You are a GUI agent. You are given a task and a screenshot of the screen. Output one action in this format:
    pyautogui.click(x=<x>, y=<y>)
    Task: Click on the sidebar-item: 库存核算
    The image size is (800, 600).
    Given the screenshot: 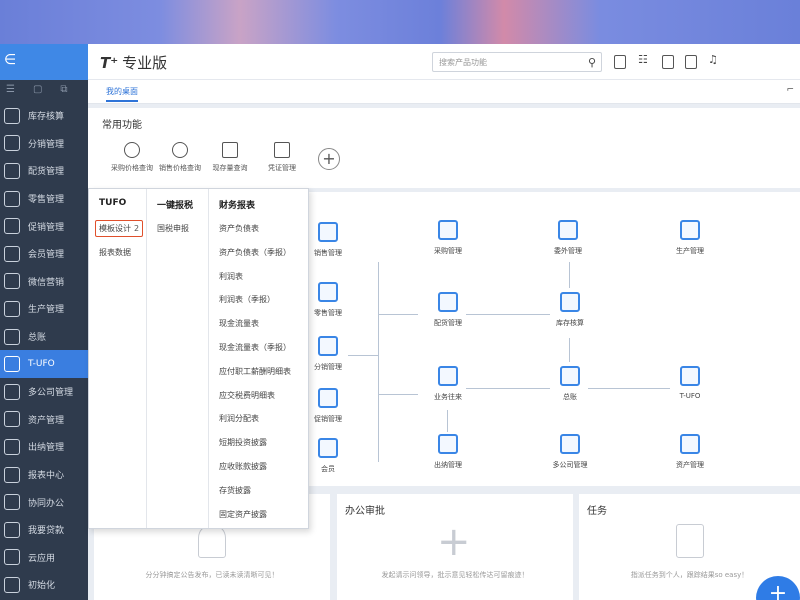 What is the action you would take?
    pyautogui.click(x=44, y=116)
    